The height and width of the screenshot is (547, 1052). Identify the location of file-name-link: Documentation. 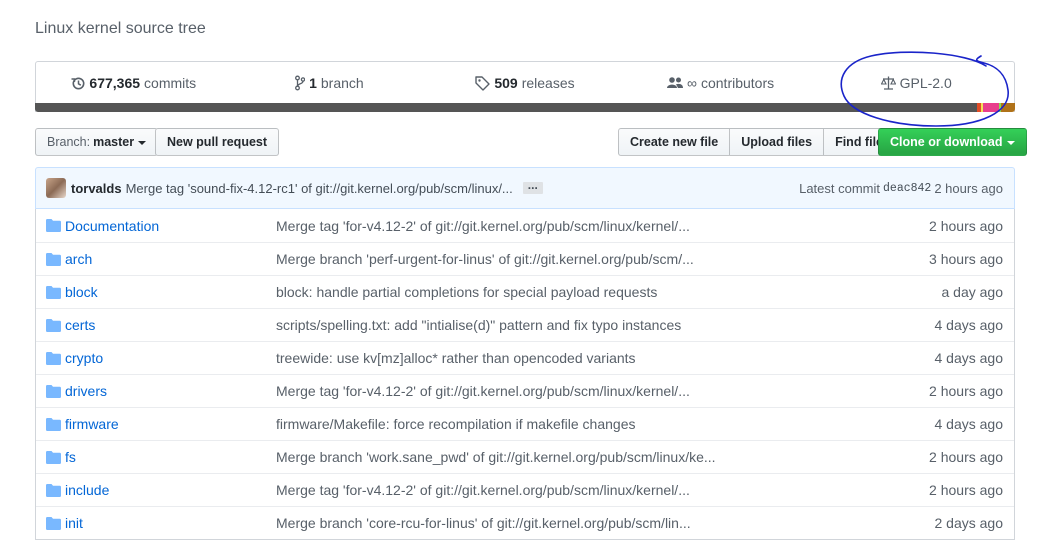
(112, 226).